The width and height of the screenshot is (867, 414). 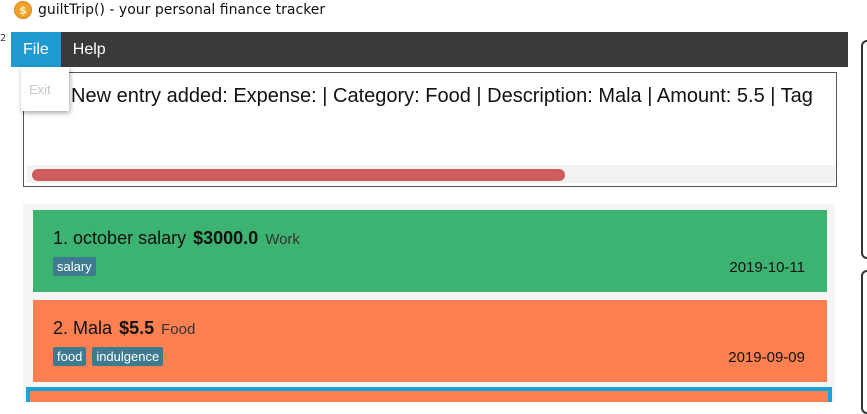 I want to click on tag-badge: salary, so click(x=74, y=266).